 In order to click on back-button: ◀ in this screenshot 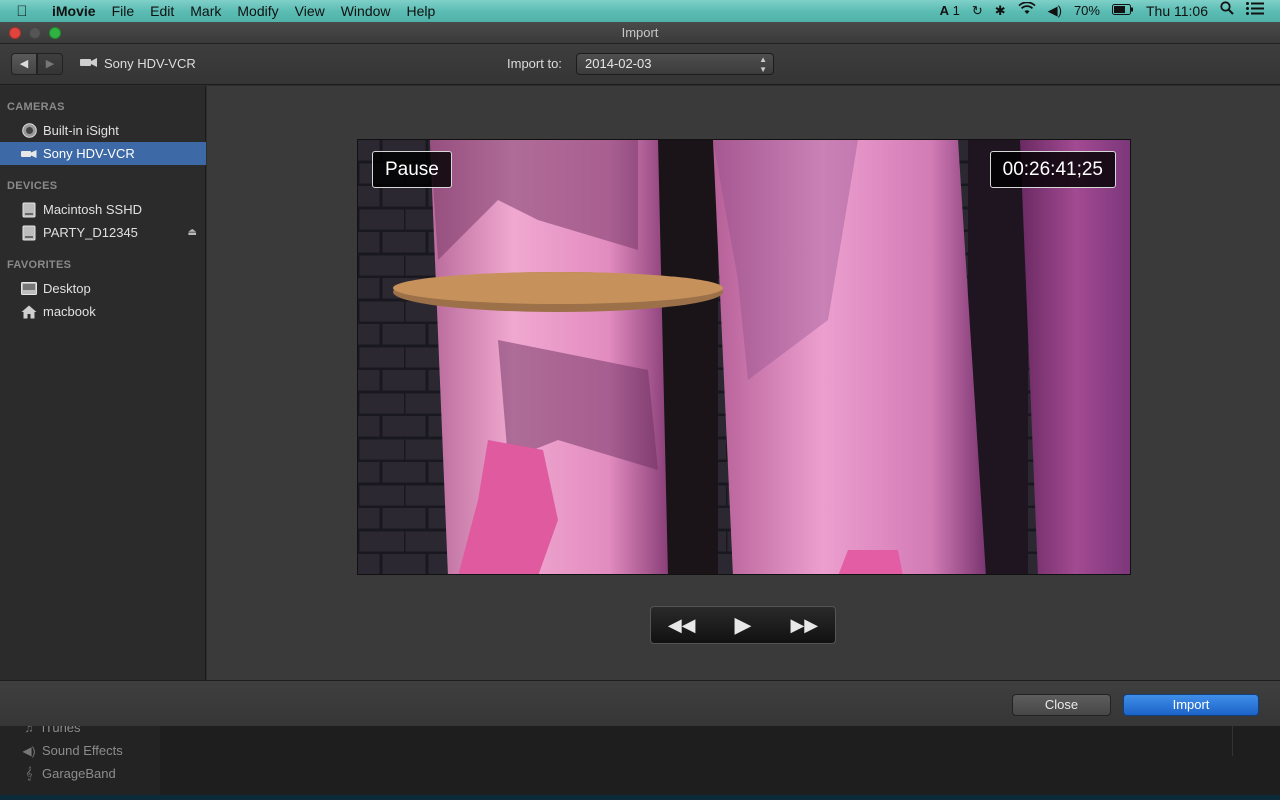, I will do `click(24, 64)`.